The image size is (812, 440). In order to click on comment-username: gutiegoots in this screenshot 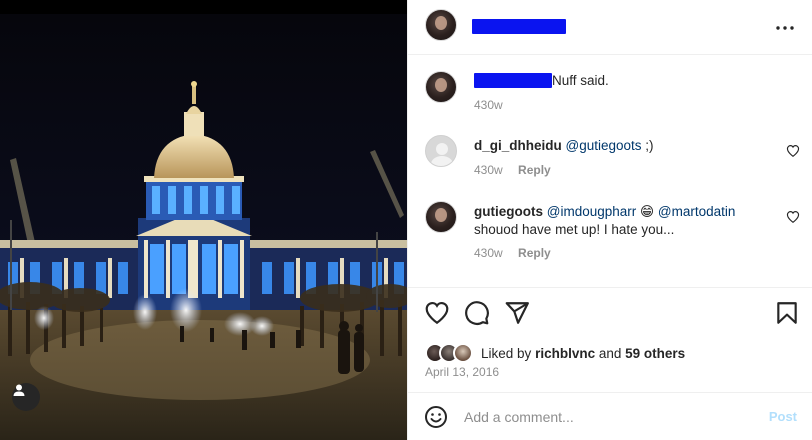, I will do `click(508, 211)`.